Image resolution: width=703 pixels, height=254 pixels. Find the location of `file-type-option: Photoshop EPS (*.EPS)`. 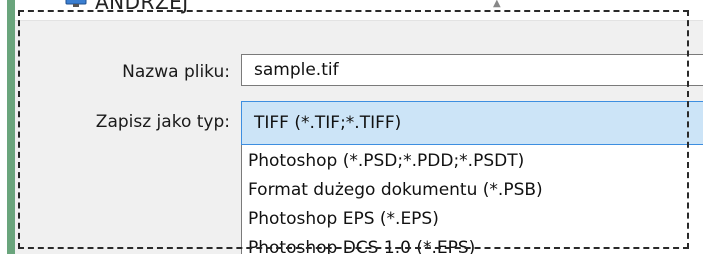

file-type-option: Photoshop EPS (*.EPS) is located at coordinates (343, 219).